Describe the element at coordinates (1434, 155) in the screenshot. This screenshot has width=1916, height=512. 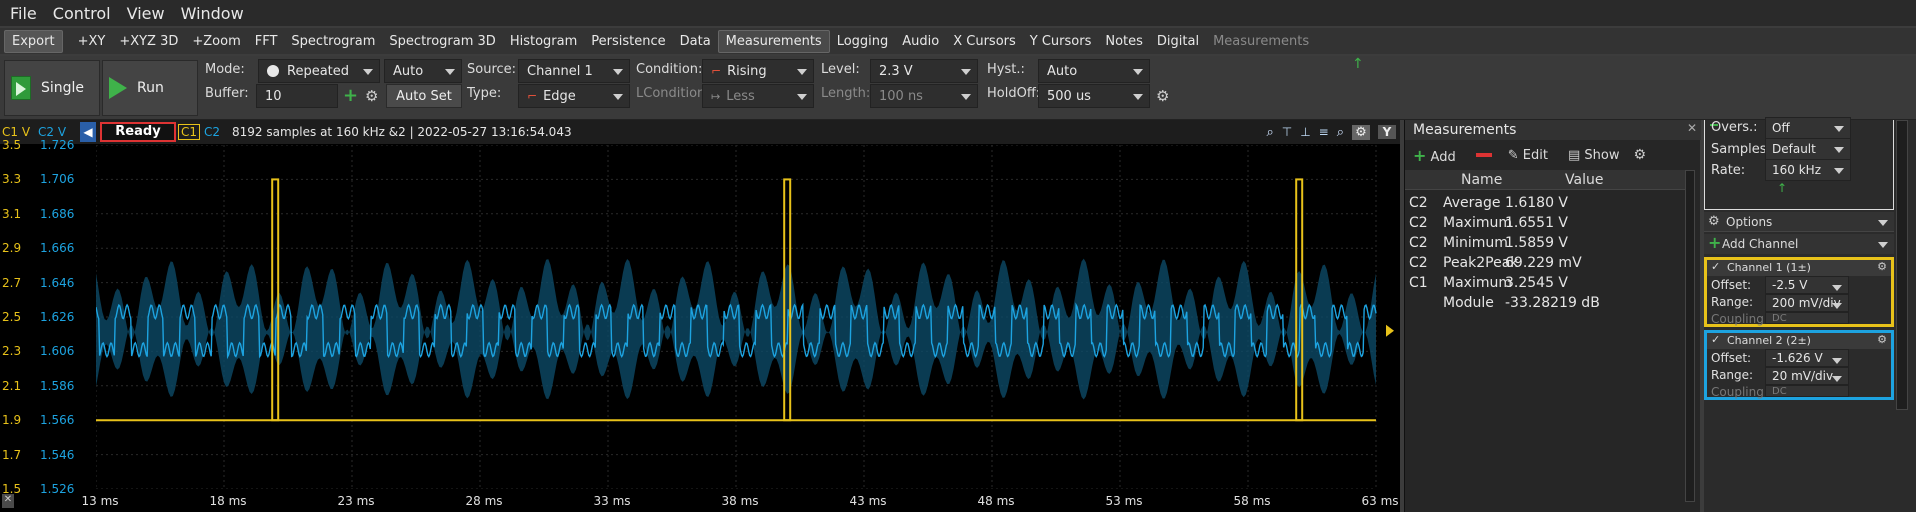
I see `add-measurement-button: + Add` at that location.